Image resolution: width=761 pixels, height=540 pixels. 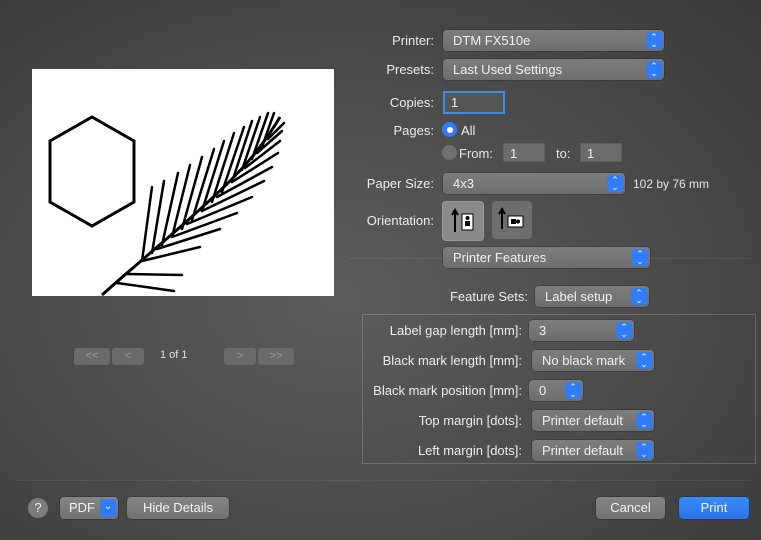 What do you see at coordinates (384, 480) in the screenshot?
I see `footer-separator` at bounding box center [384, 480].